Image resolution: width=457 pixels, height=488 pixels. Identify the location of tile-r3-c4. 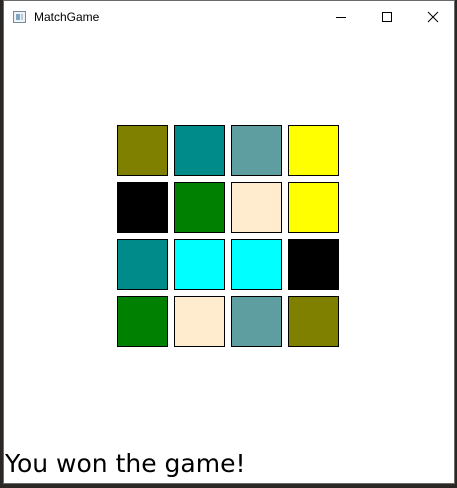
(313, 264).